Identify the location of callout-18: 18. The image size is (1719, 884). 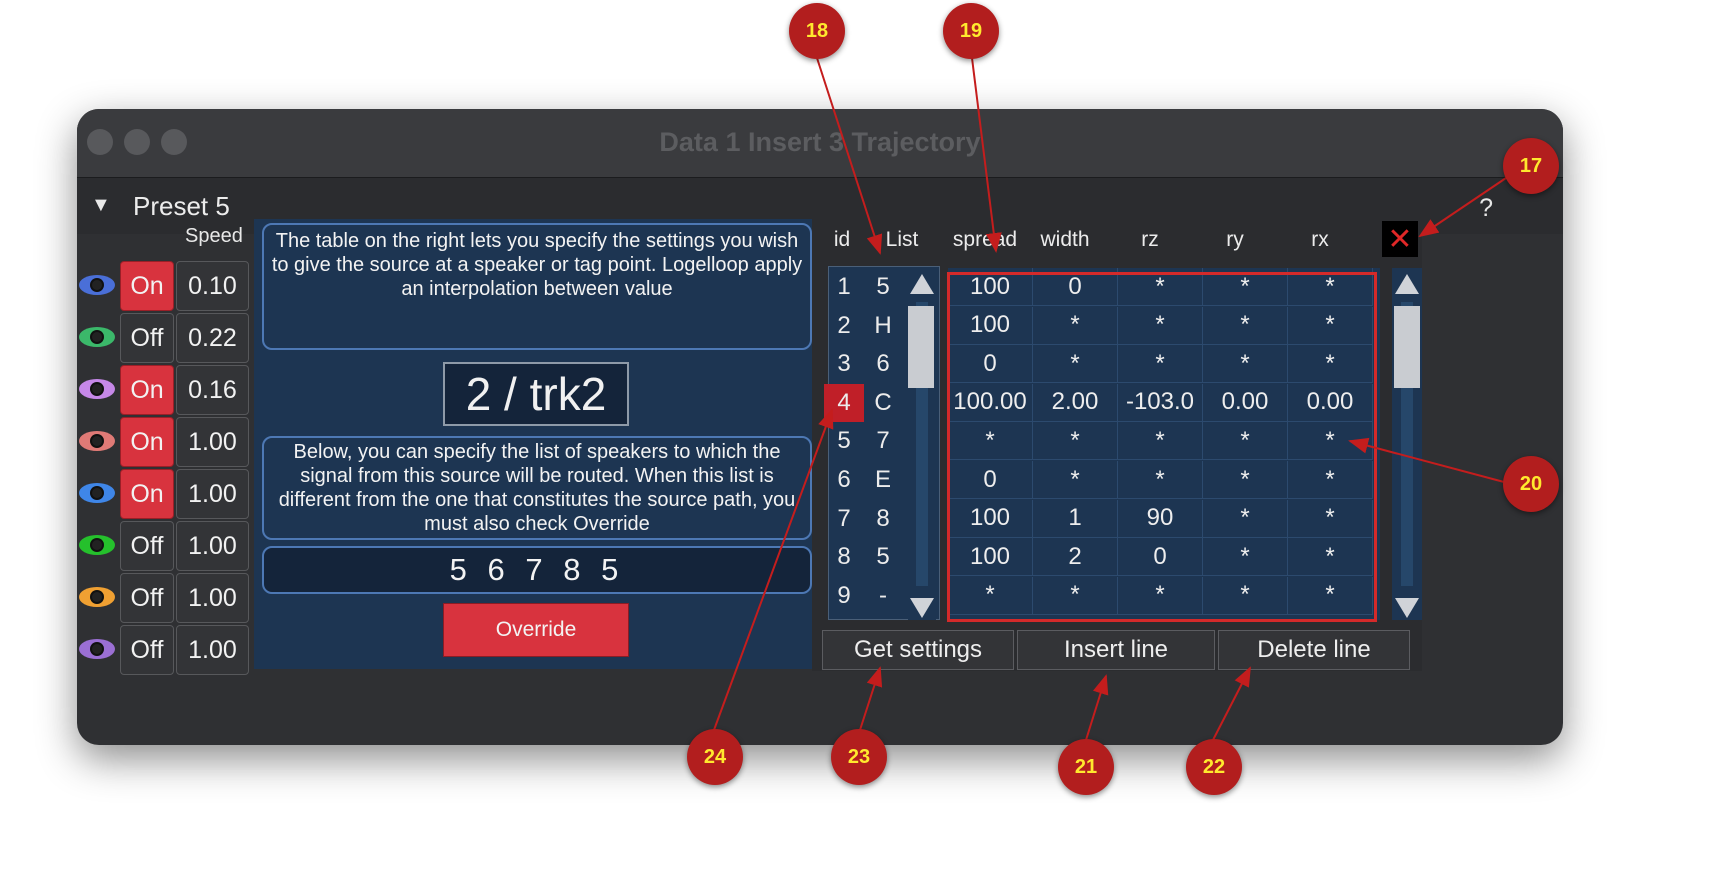
(817, 31).